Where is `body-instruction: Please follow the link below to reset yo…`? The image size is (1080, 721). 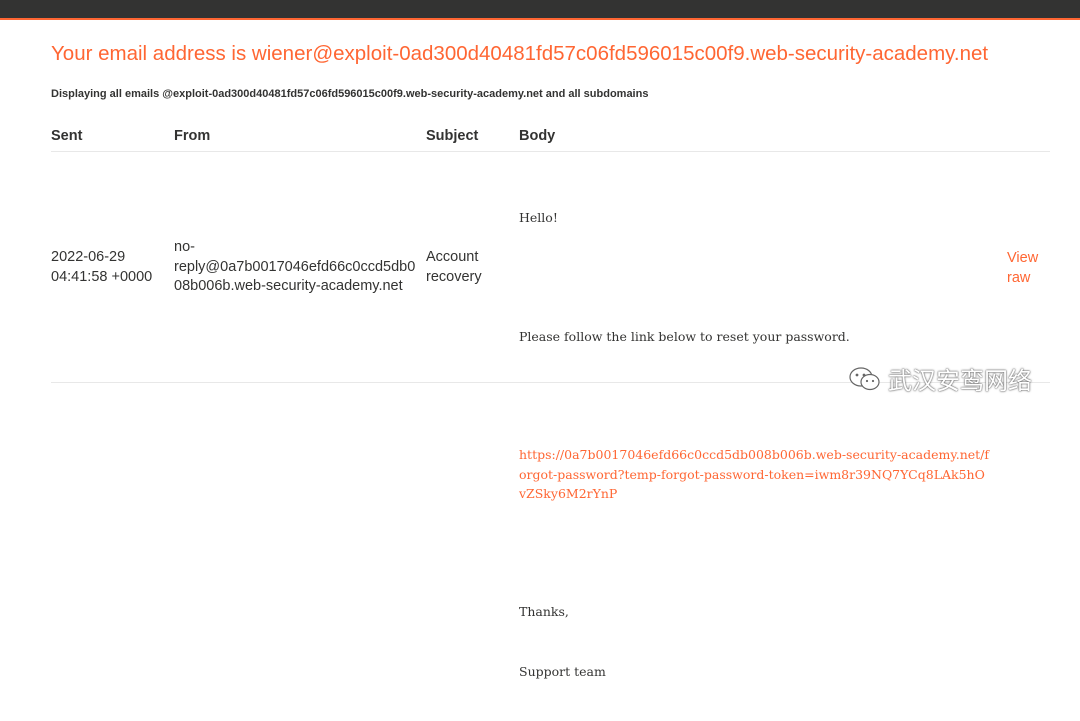
body-instruction: Please follow the link below to reset yo… is located at coordinates (684, 336).